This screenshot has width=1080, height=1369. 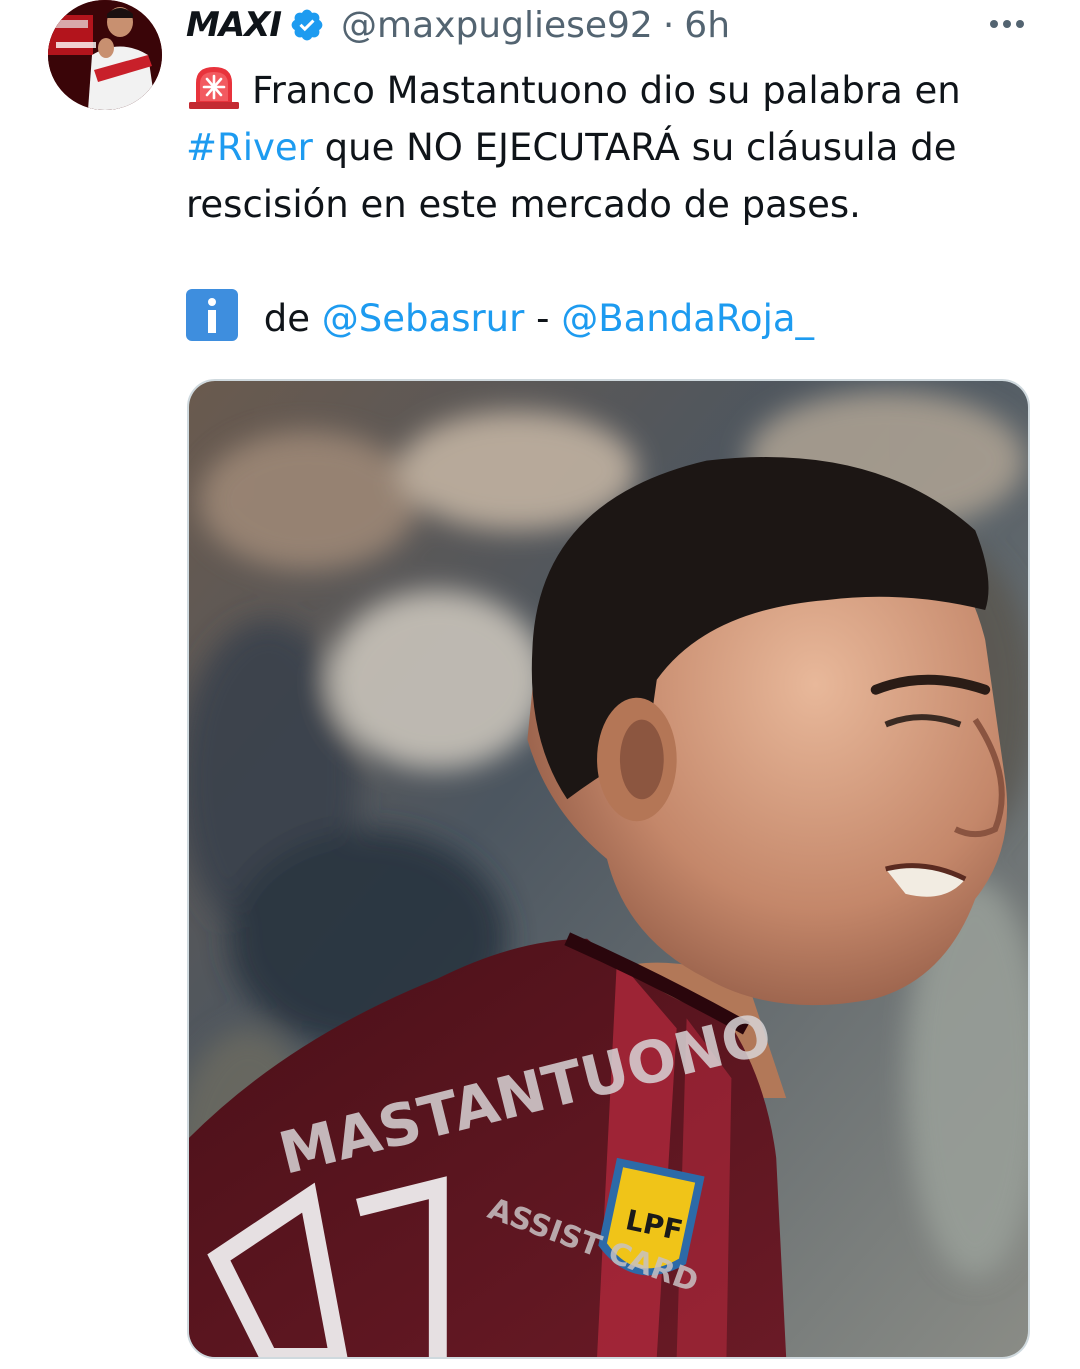 I want to click on tweet-timestamp: 6h, so click(x=707, y=25).